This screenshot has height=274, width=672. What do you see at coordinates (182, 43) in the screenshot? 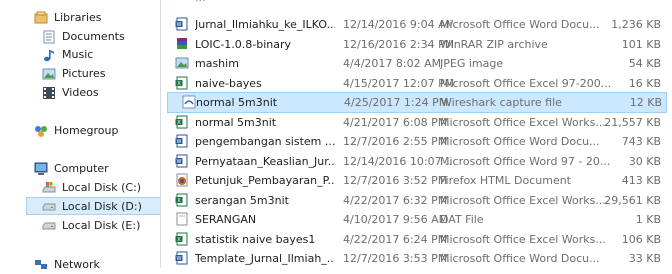
I see `winrar-icon` at bounding box center [182, 43].